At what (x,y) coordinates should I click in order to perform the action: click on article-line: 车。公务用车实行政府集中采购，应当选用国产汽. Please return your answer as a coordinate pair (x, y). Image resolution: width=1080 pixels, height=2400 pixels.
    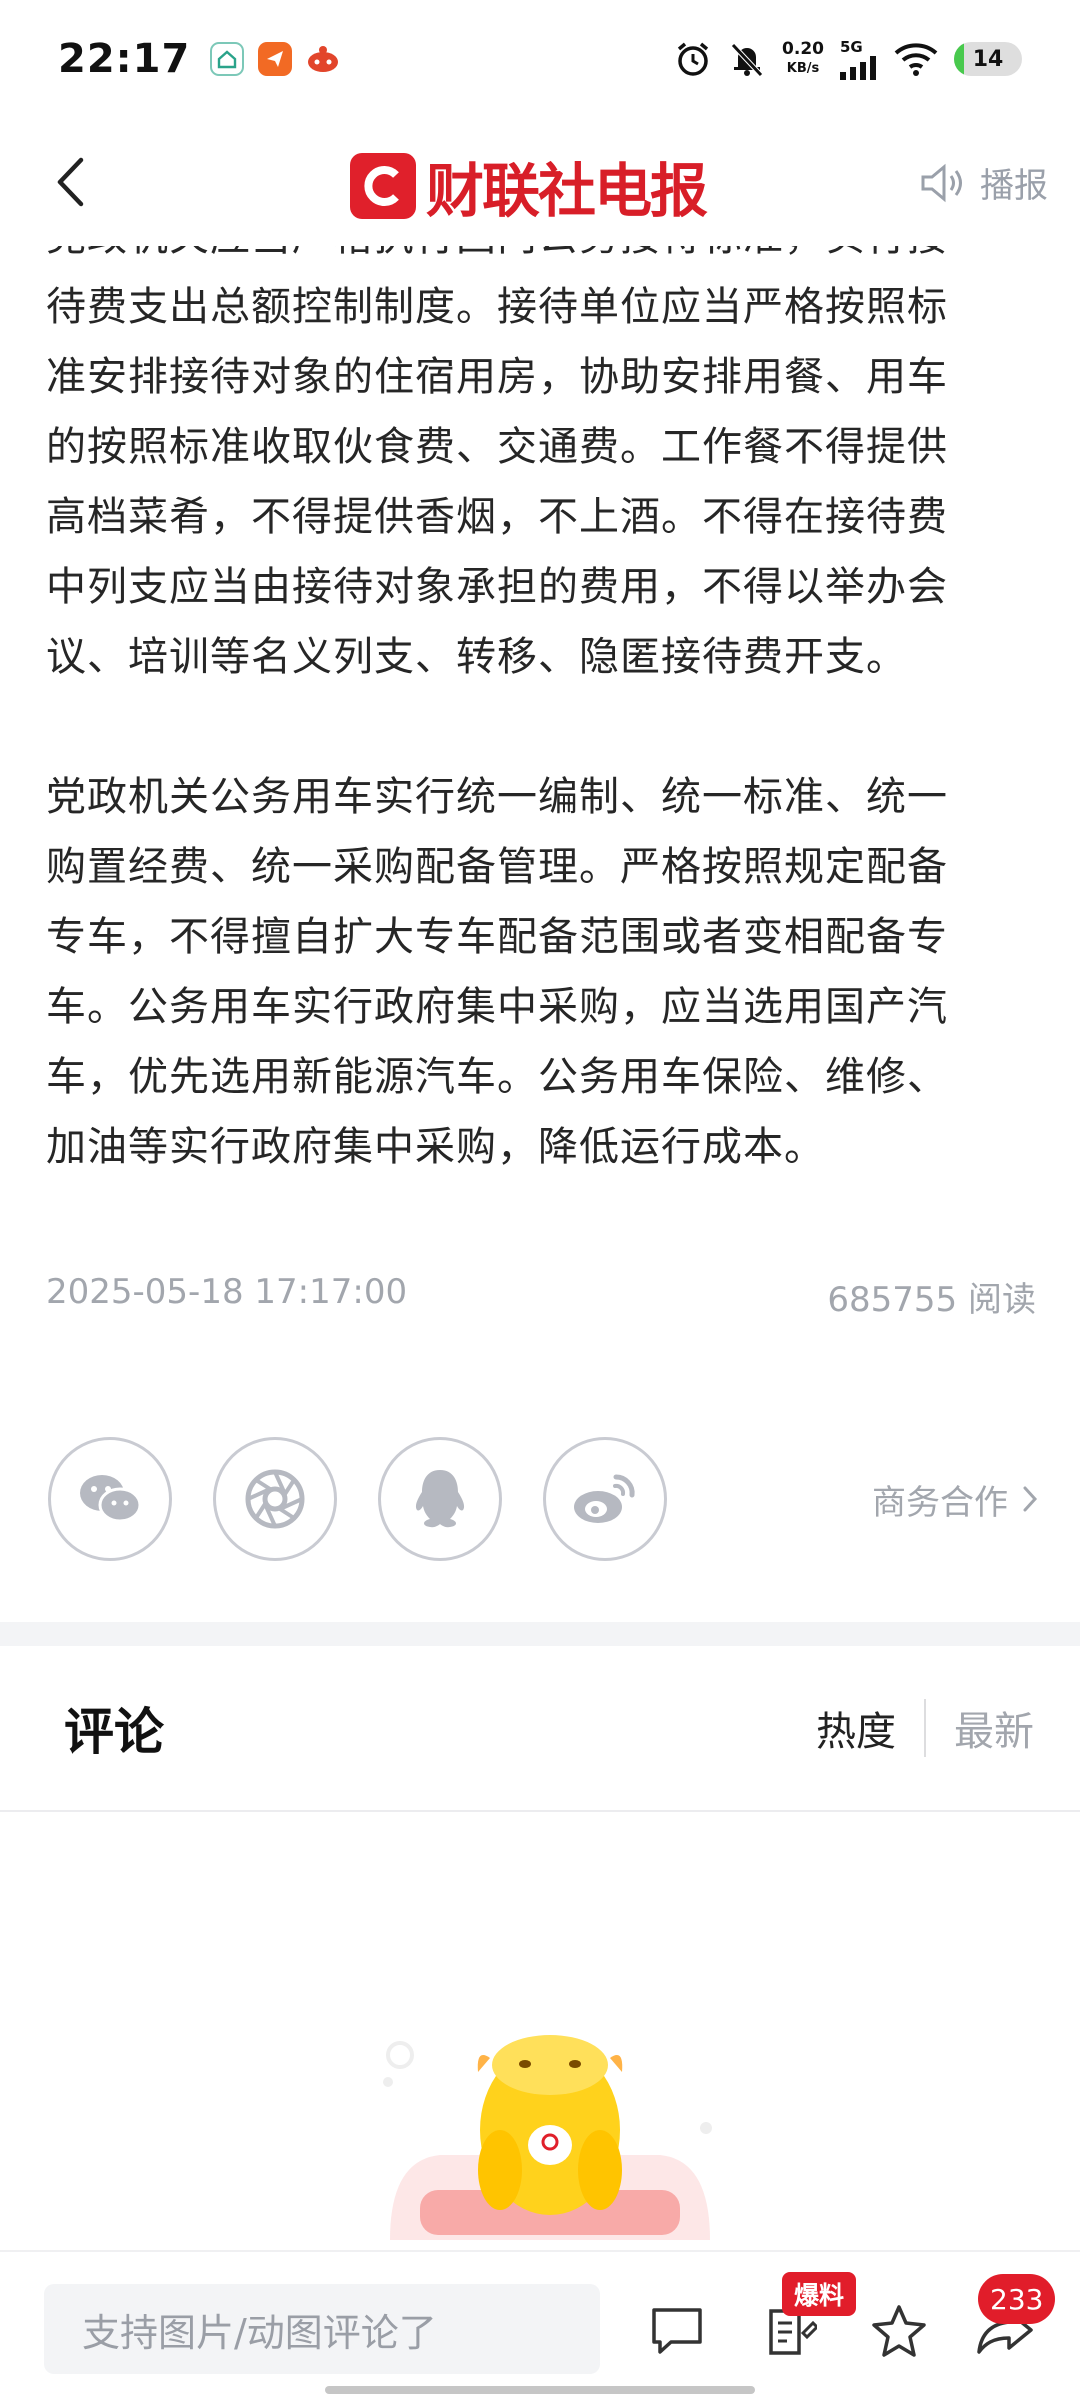
    Looking at the image, I should click on (497, 1007).